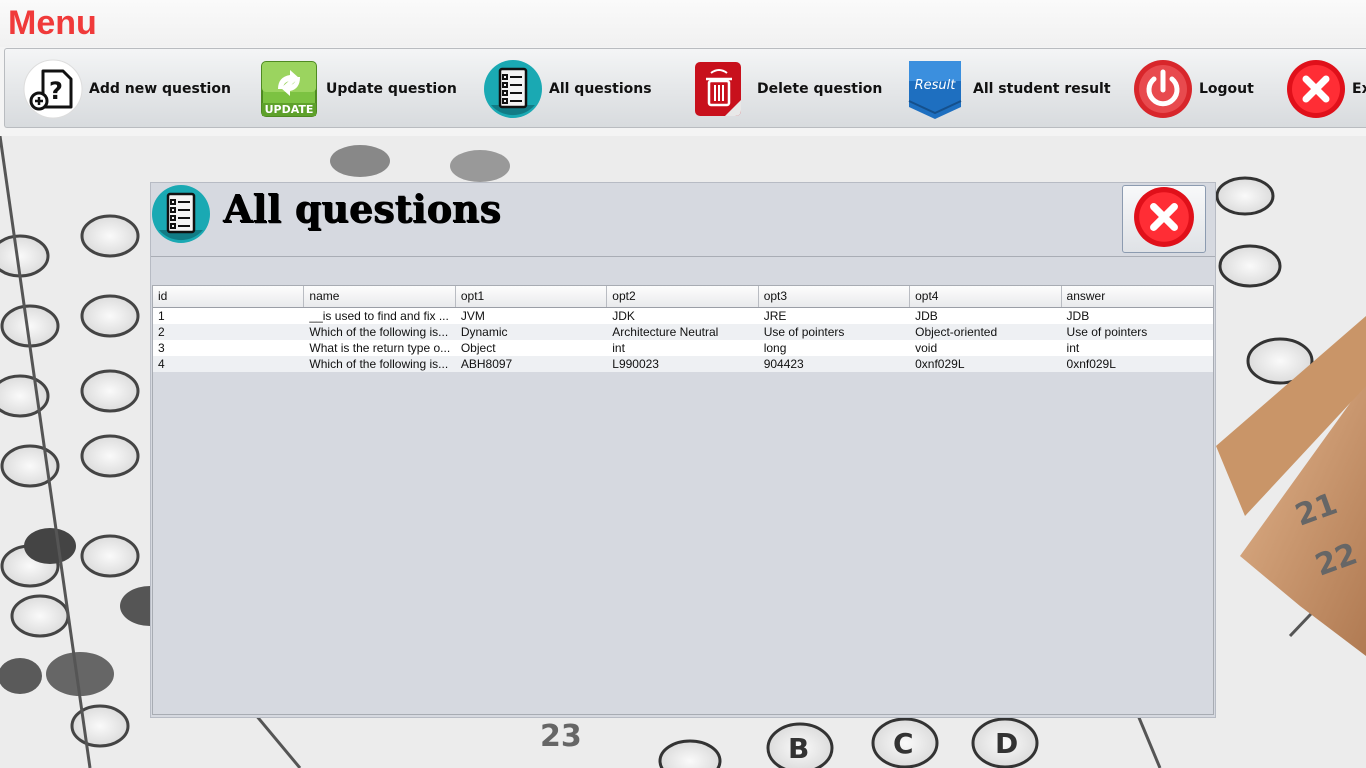 This screenshot has width=1366, height=768. What do you see at coordinates (161, 364) in the screenshot?
I see `table-cell: 4` at bounding box center [161, 364].